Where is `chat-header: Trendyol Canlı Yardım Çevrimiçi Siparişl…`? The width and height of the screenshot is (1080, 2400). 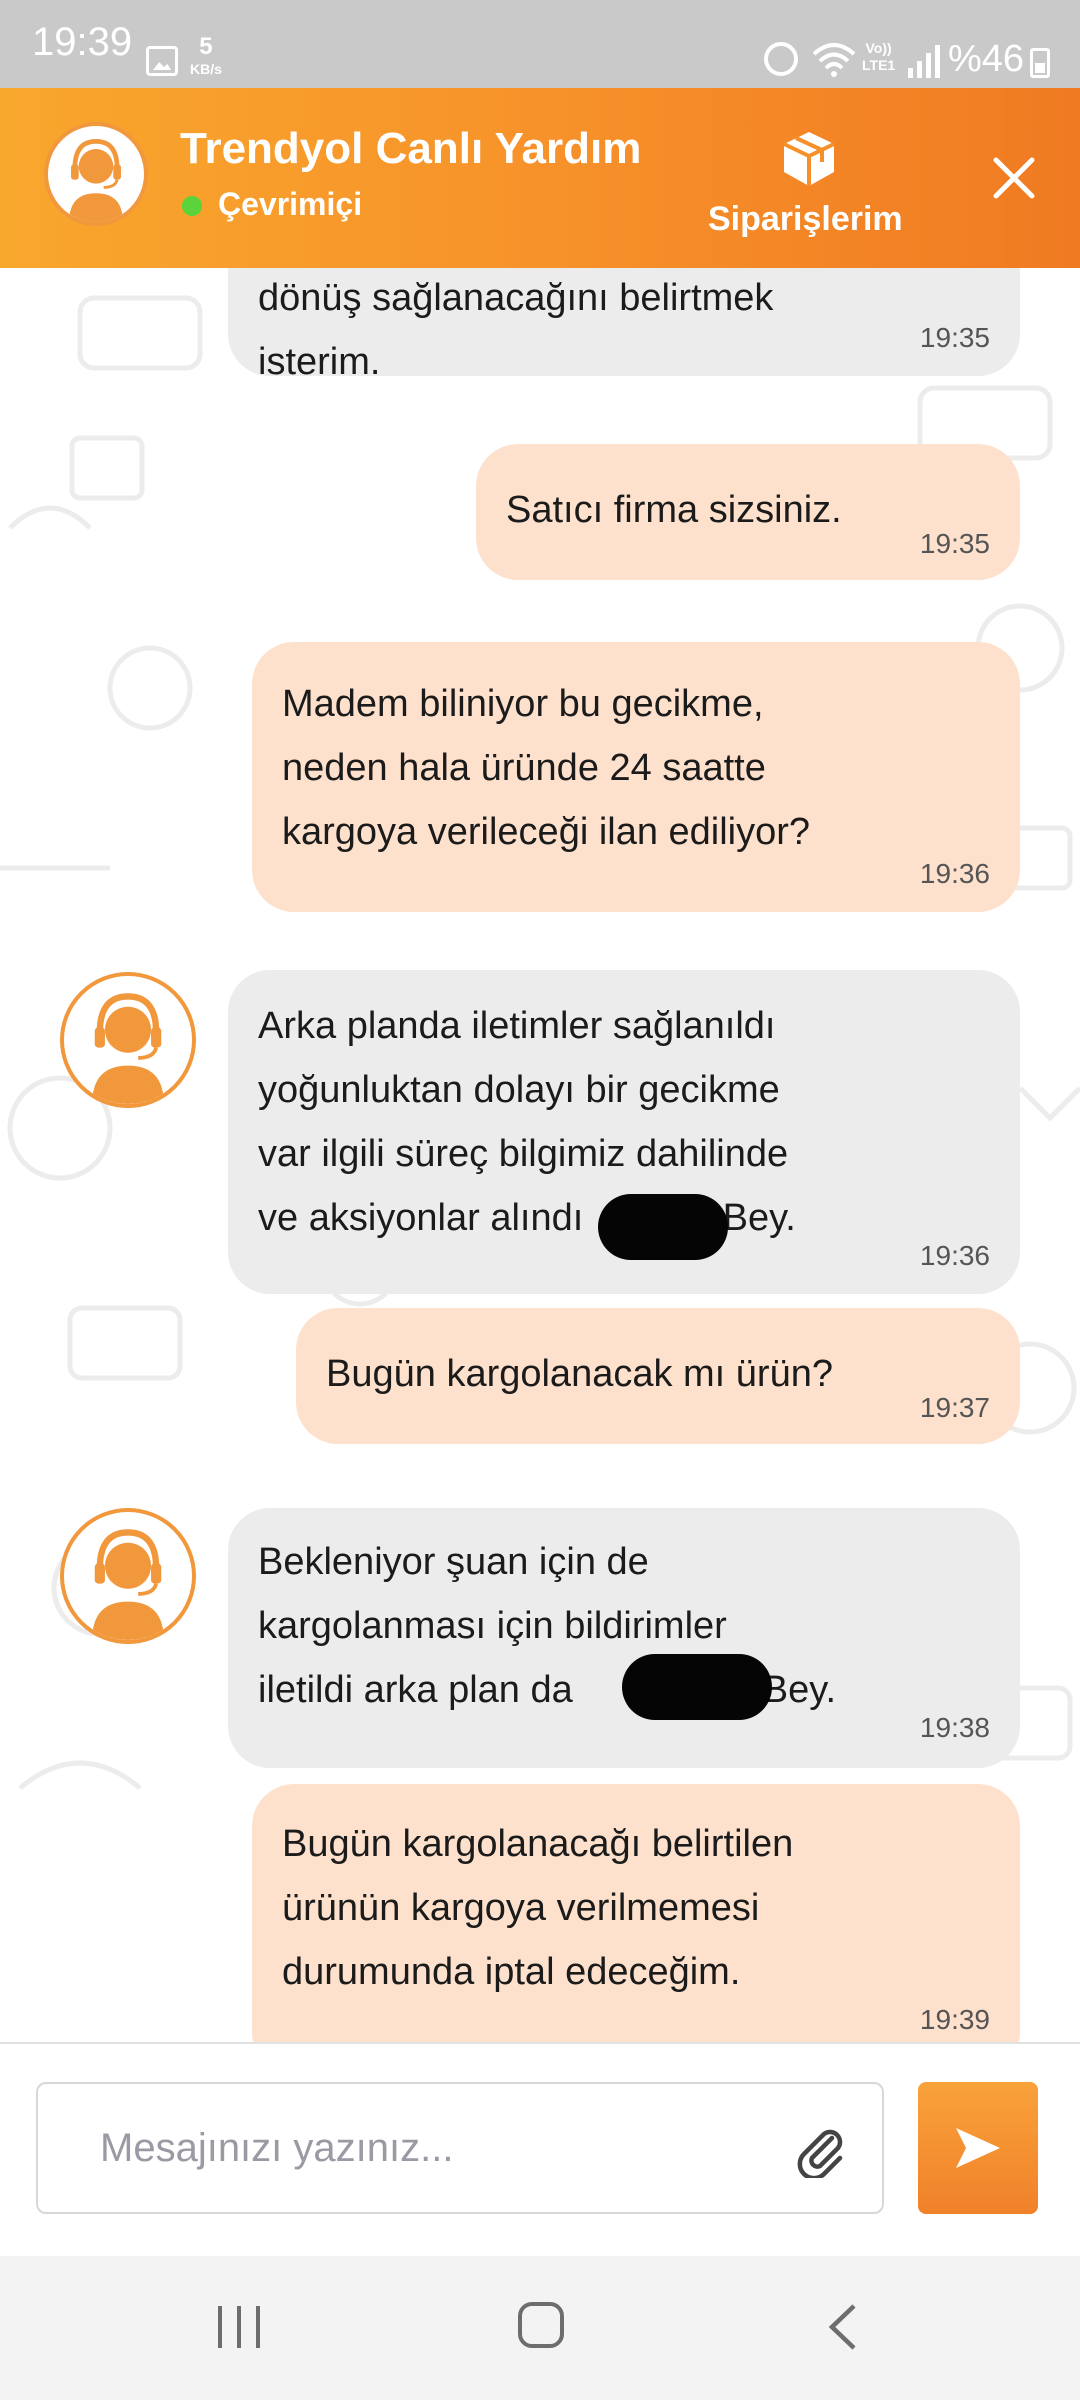
chat-header: Trendyol Canlı Yardım Çevrimiçi Siparişl… is located at coordinates (540, 178).